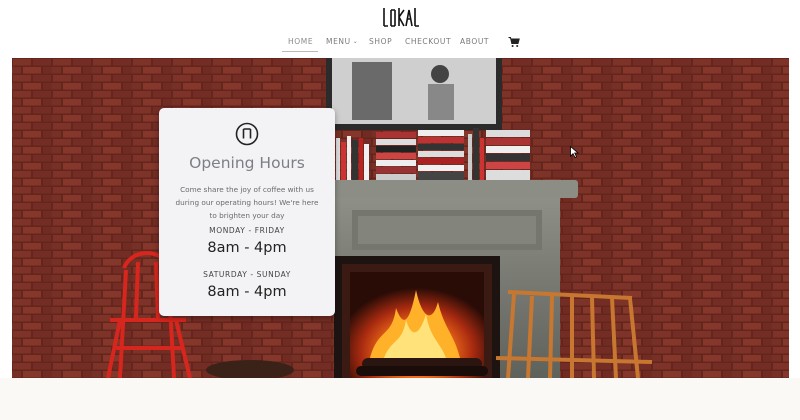 This screenshot has height=420, width=800. I want to click on content-below-hero, so click(400, 399).